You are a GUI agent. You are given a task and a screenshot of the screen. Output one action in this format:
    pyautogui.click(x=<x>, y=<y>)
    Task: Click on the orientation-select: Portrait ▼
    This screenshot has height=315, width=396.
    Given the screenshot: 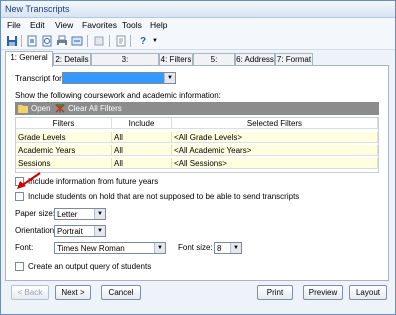 What is the action you would take?
    pyautogui.click(x=80, y=231)
    